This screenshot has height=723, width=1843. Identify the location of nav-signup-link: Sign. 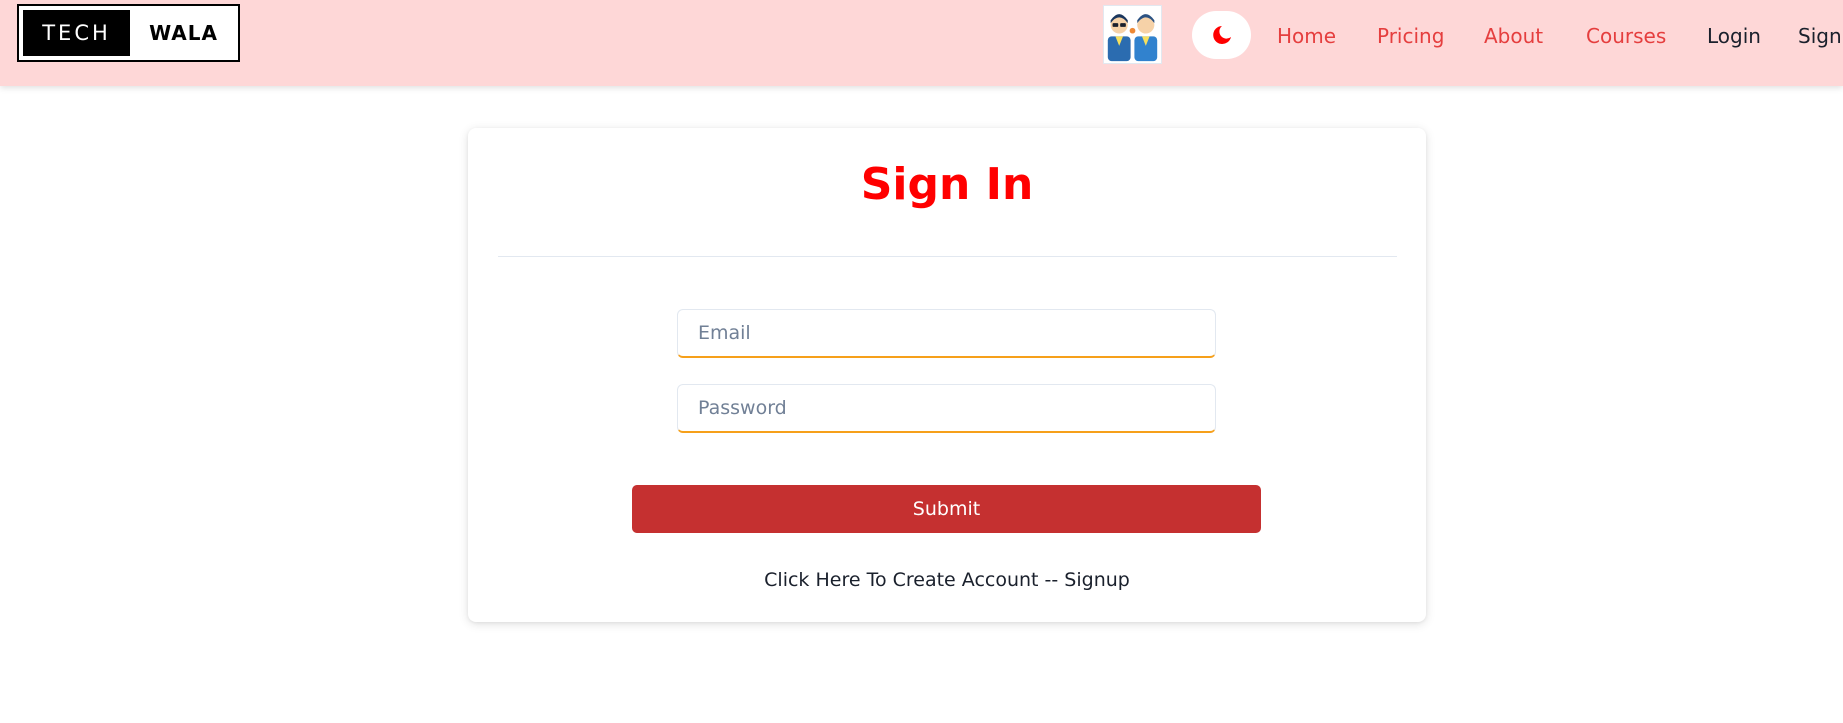
(1820, 36).